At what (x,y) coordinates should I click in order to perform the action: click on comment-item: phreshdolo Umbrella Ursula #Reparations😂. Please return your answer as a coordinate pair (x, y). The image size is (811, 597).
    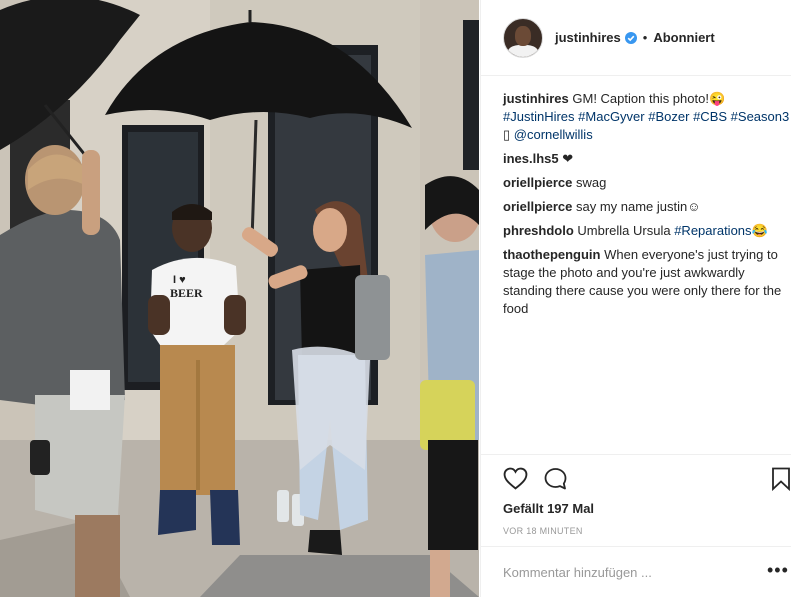
    Looking at the image, I should click on (647, 231).